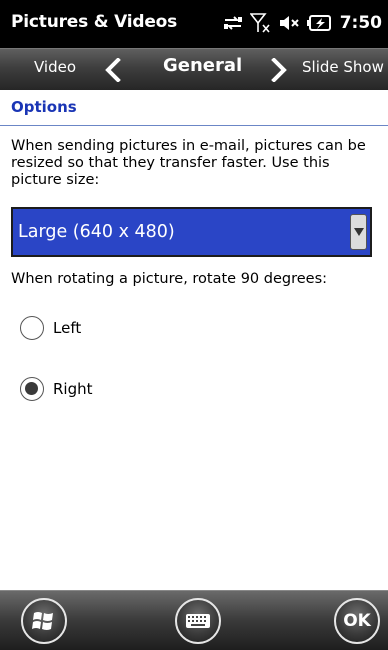 Image resolution: width=388 pixels, height=650 pixels. What do you see at coordinates (55, 67) in the screenshot?
I see `tab-video: Video` at bounding box center [55, 67].